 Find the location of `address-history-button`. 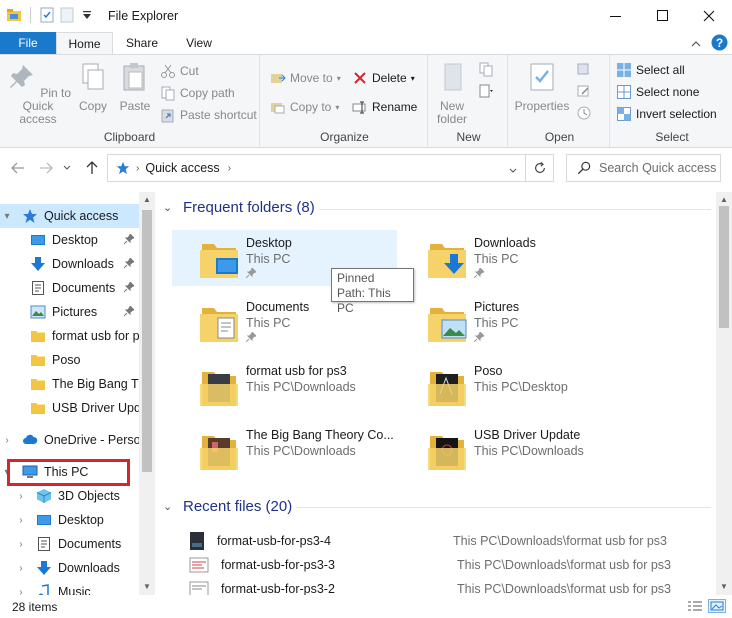

address-history-button is located at coordinates (513, 170).